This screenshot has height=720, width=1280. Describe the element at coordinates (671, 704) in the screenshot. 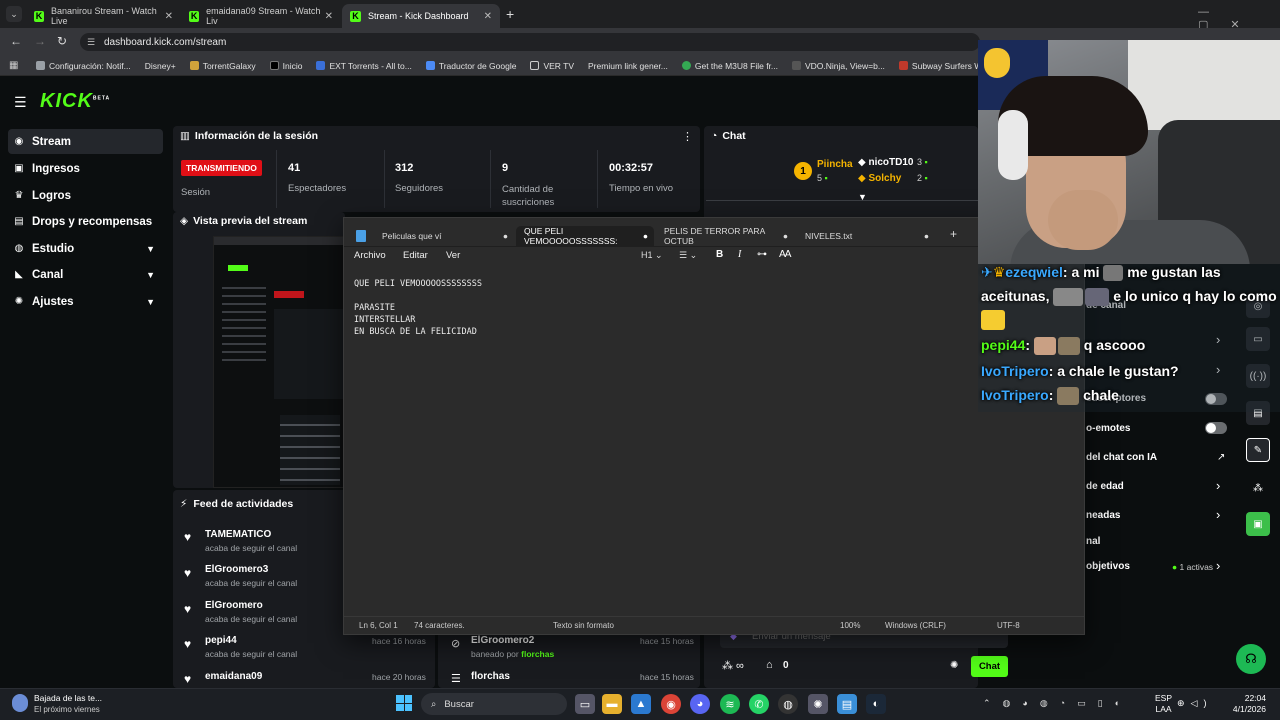

I see `chrome-icon: ◉` at that location.